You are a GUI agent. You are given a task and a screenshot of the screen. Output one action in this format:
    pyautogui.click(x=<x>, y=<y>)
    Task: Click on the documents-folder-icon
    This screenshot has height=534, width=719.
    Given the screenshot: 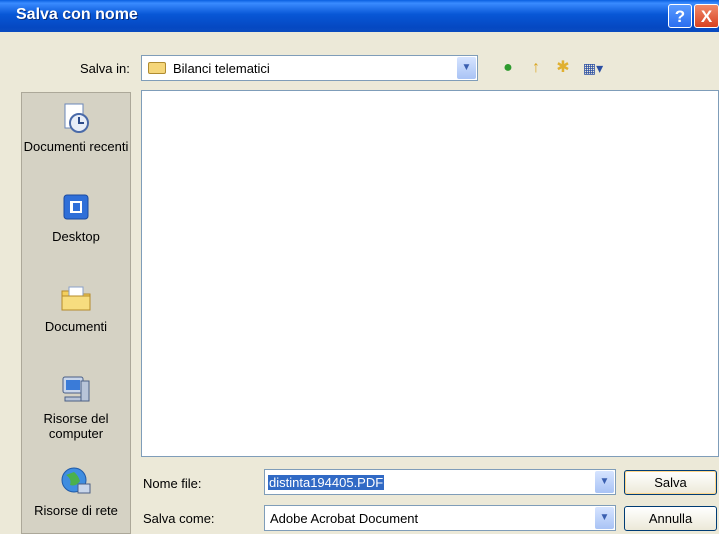 What is the action you would take?
    pyautogui.click(x=76, y=298)
    